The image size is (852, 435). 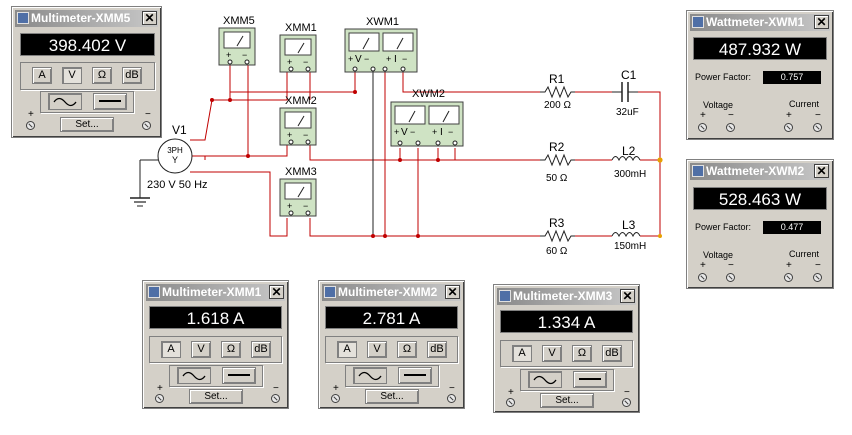 I want to click on source-name-label: V1, so click(x=179, y=130).